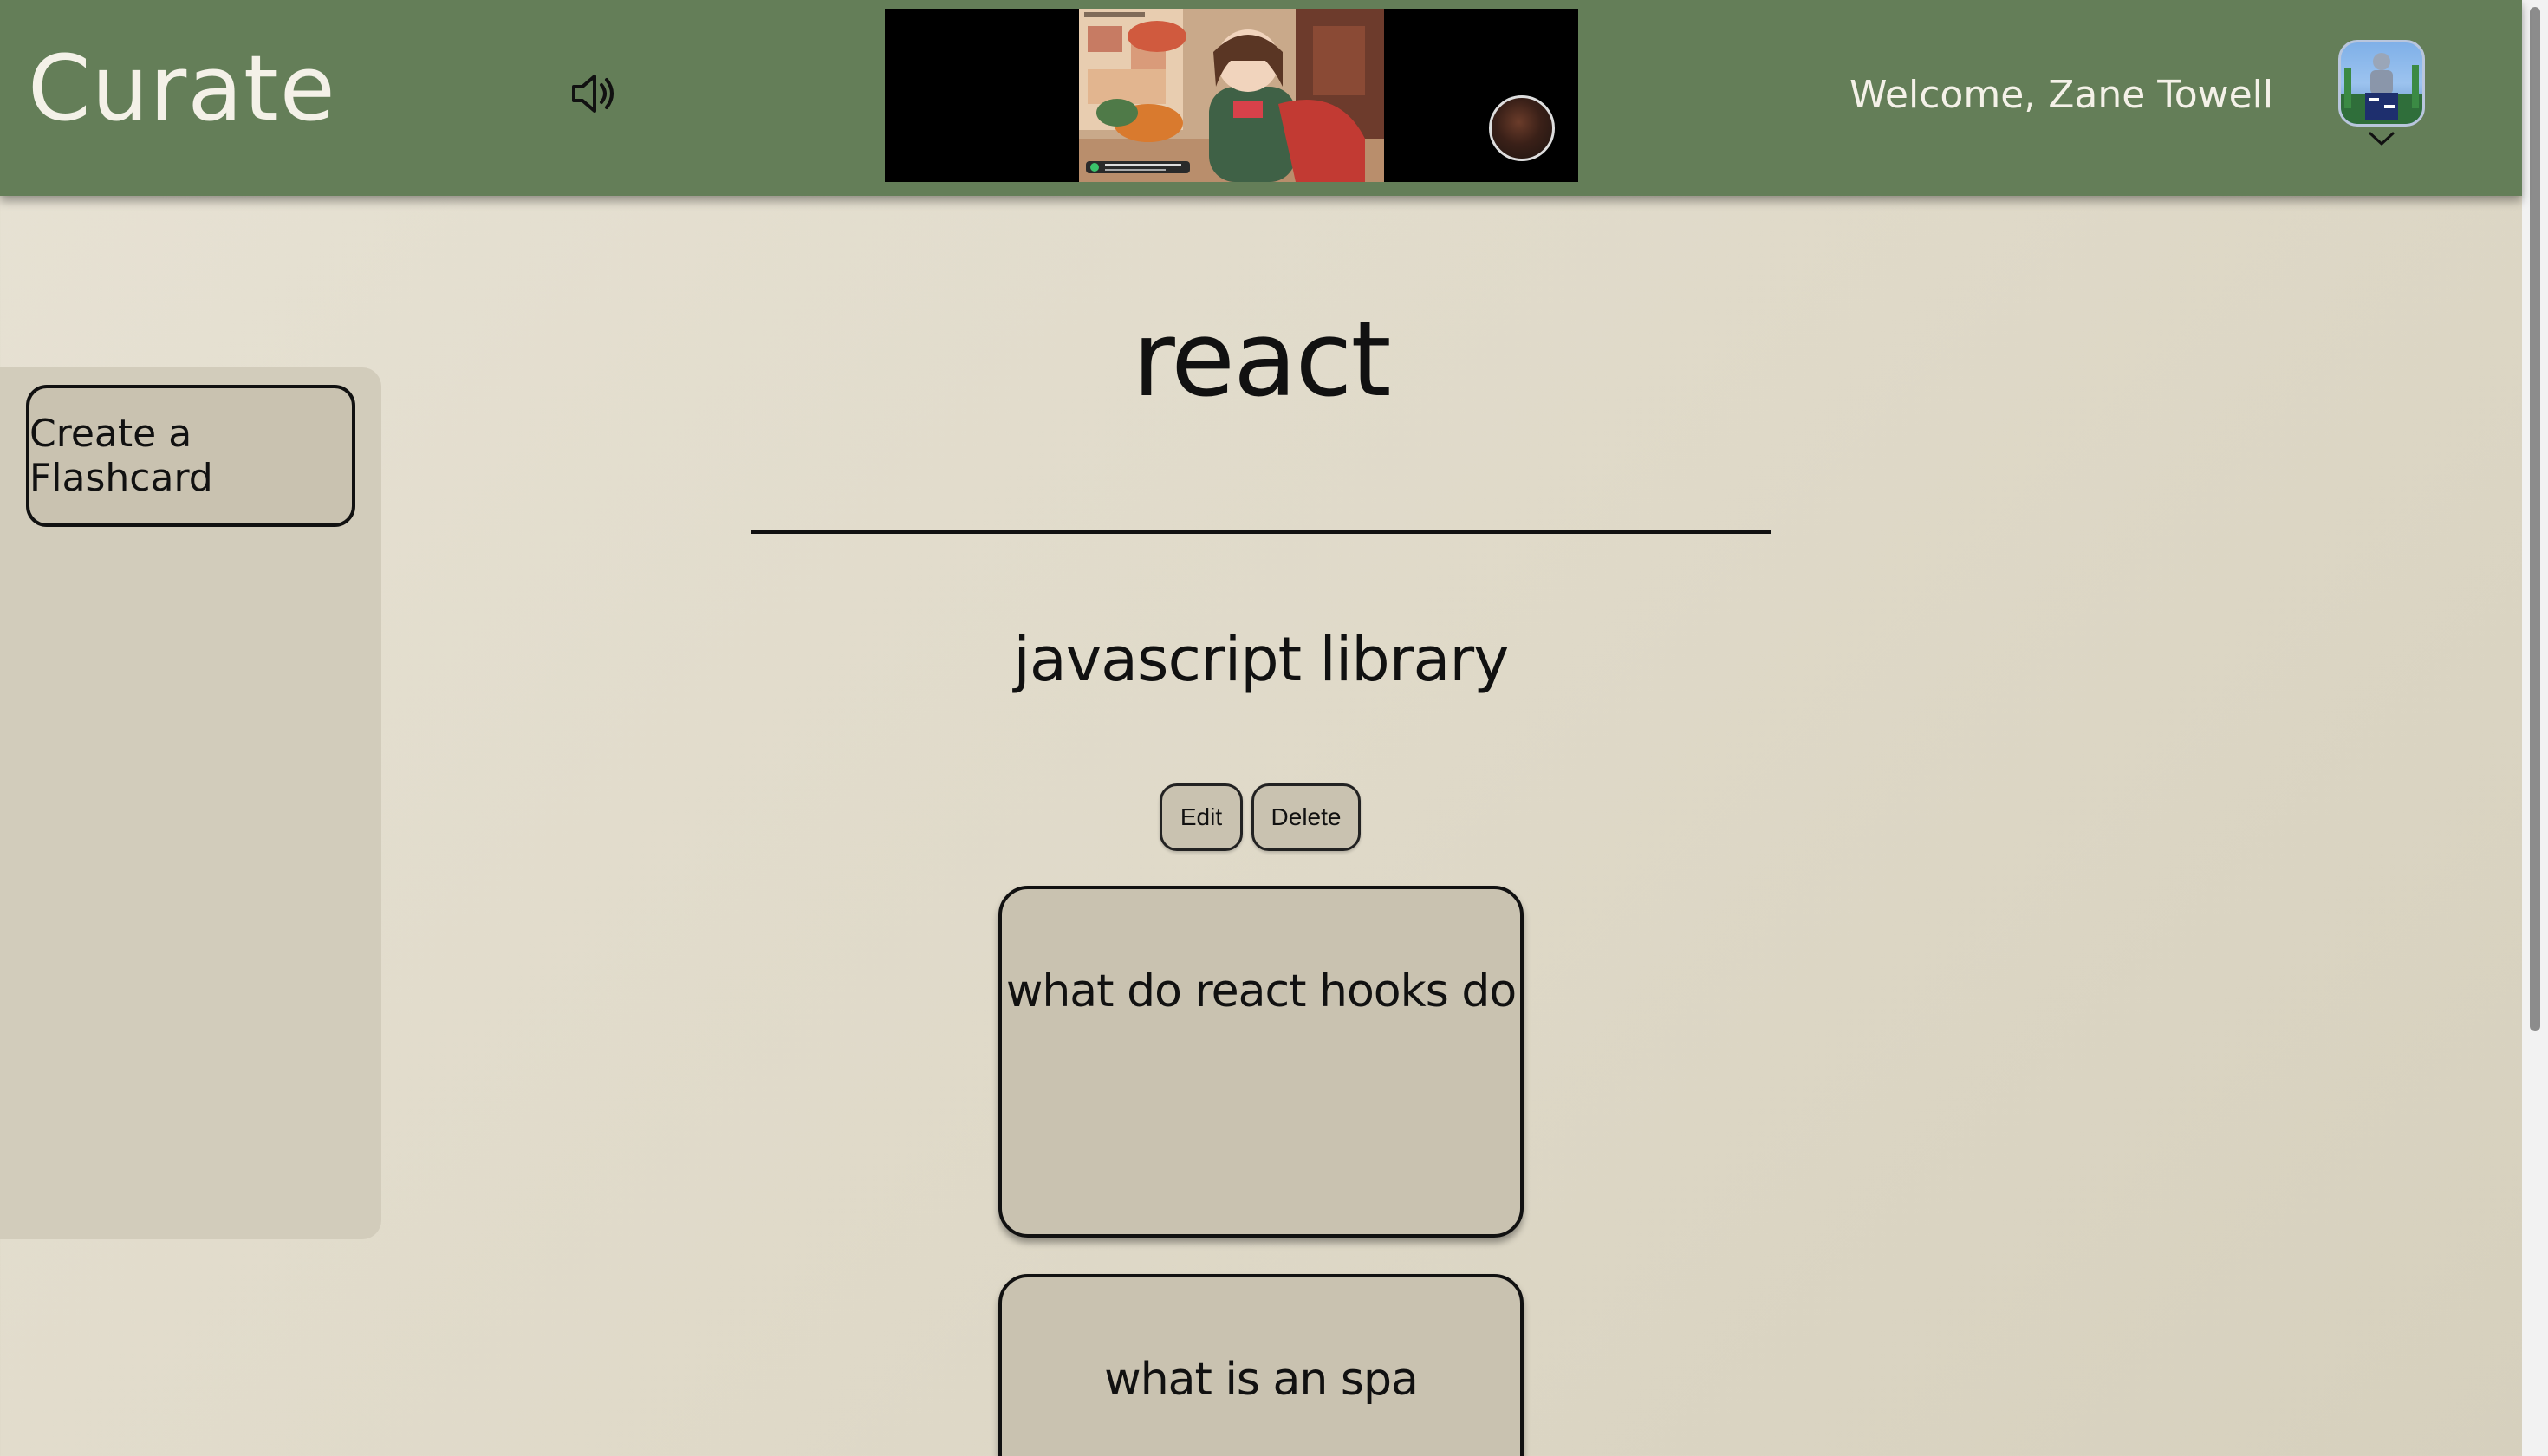 The width and height of the screenshot is (2548, 1456). I want to click on user-avatar, so click(2381, 83).